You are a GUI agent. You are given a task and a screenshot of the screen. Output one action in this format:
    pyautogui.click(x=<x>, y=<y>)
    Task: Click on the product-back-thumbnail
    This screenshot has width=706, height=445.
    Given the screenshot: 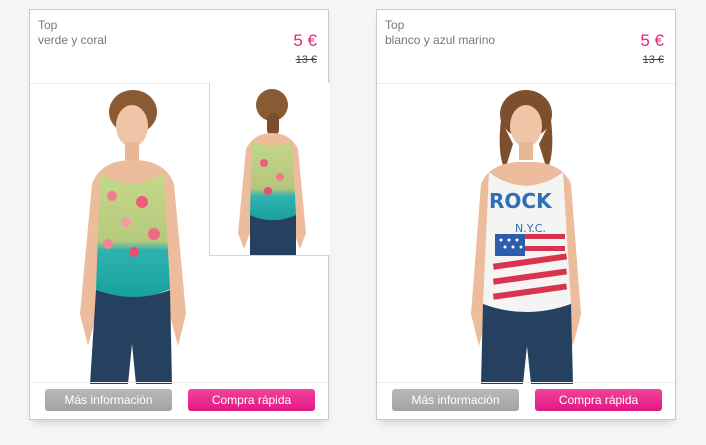 What is the action you would take?
    pyautogui.click(x=269, y=169)
    